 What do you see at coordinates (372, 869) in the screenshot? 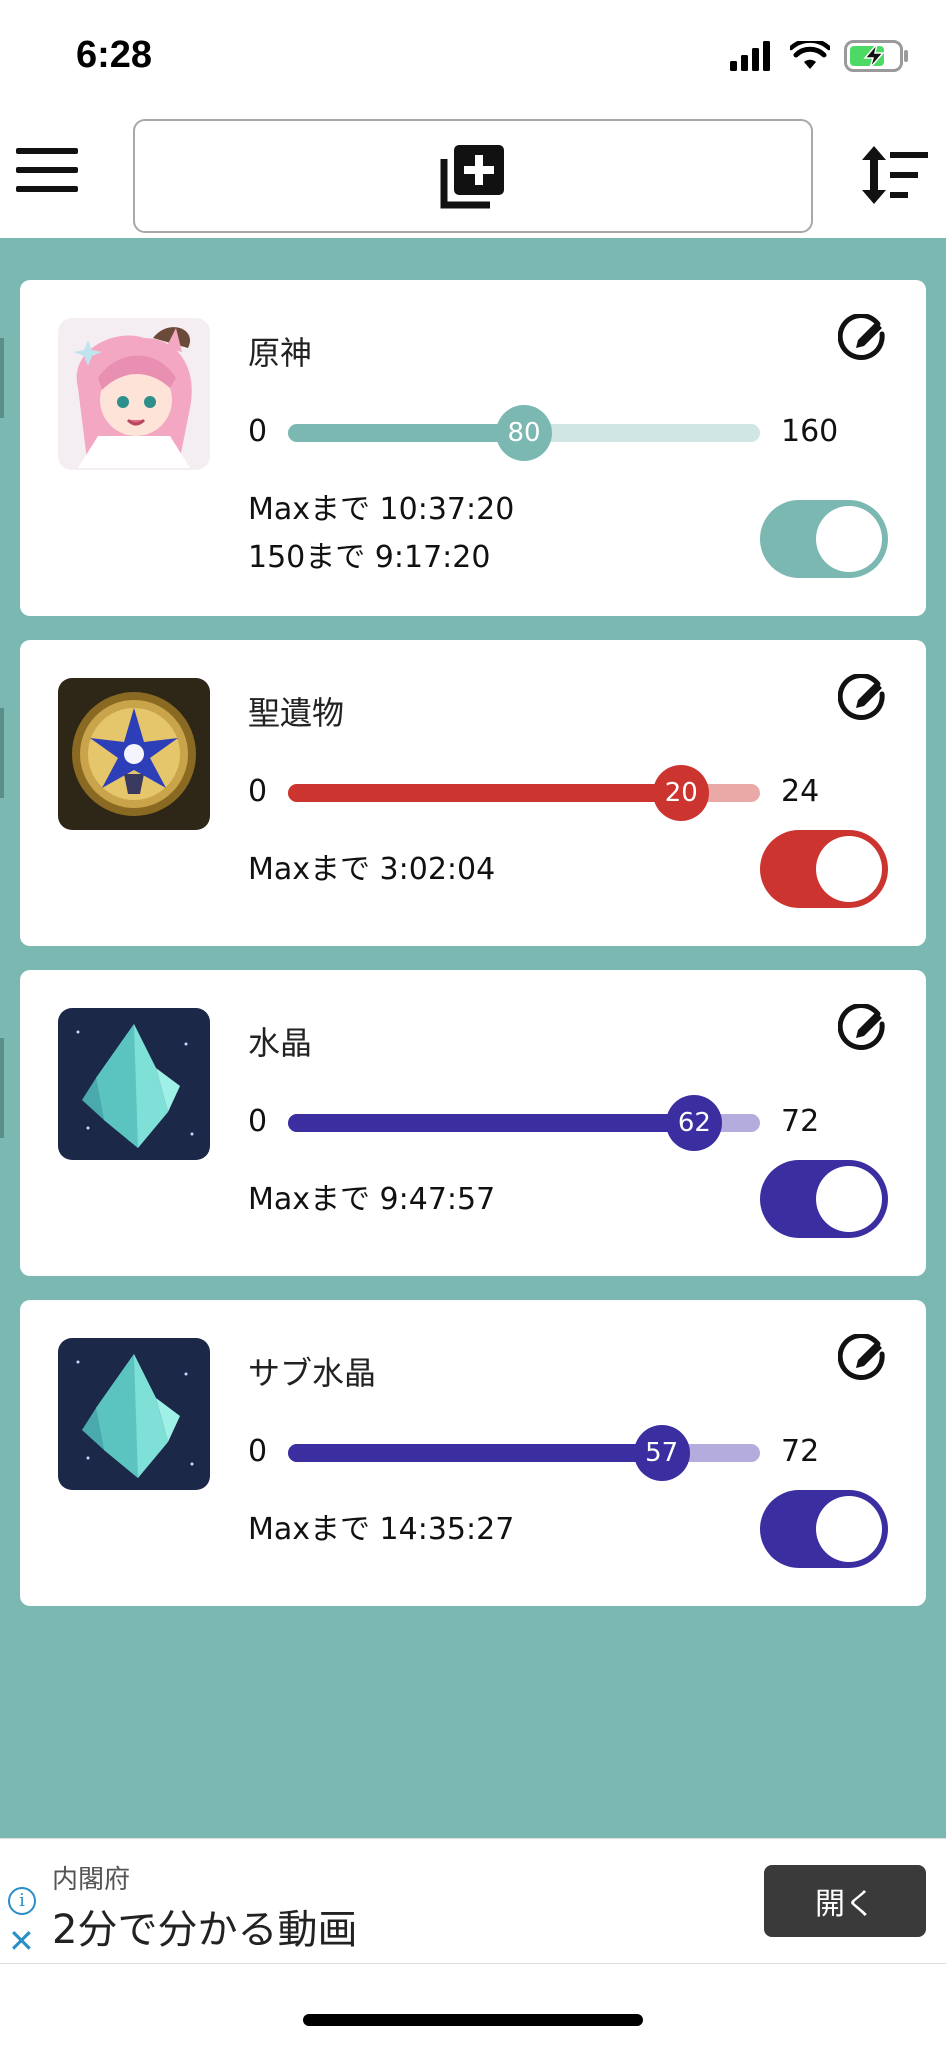
I see `time-to-max: Maxまで 3:02:04` at bounding box center [372, 869].